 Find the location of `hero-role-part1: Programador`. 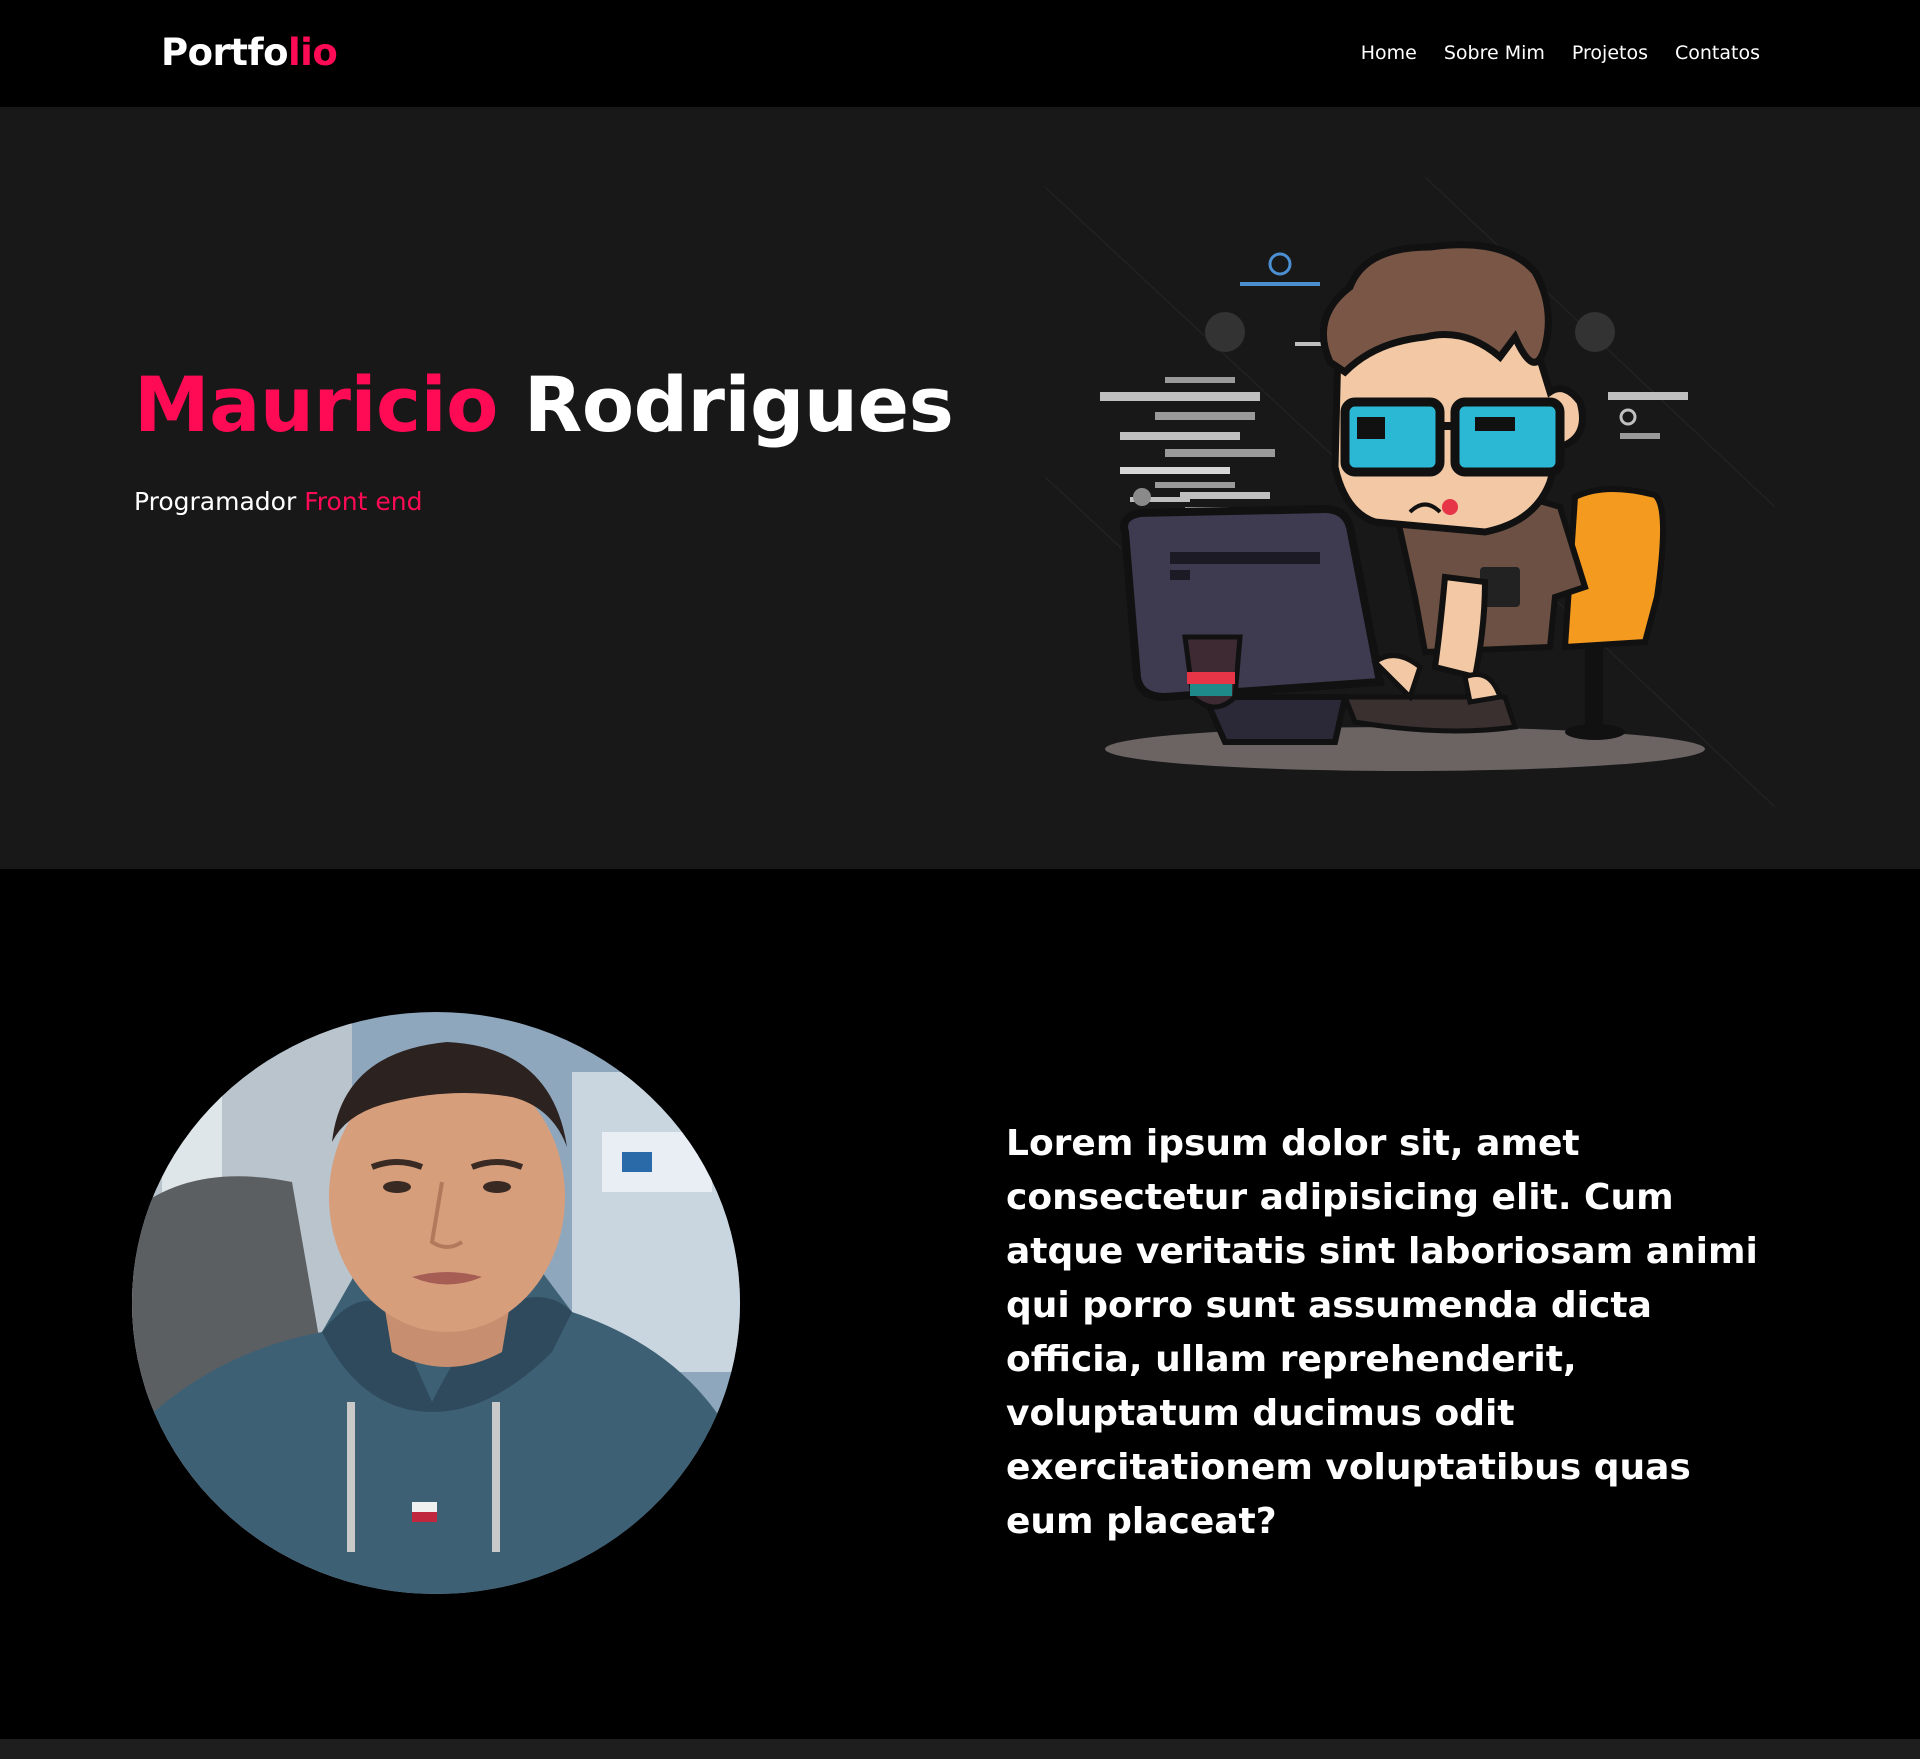

hero-role-part1: Programador is located at coordinates (215, 501).